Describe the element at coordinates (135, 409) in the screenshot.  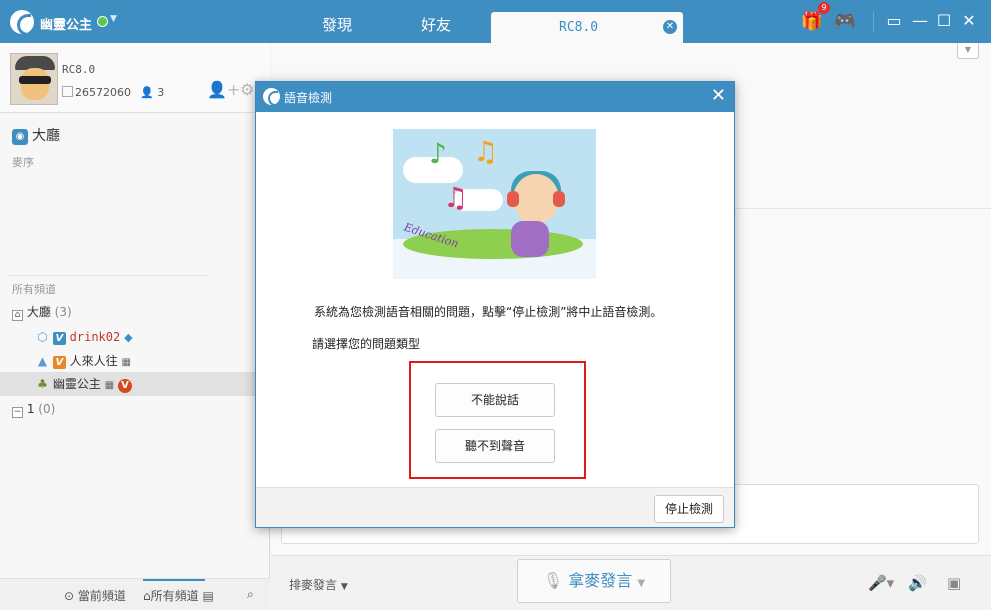
I see `channel-row-1: − 1 (0)` at that location.